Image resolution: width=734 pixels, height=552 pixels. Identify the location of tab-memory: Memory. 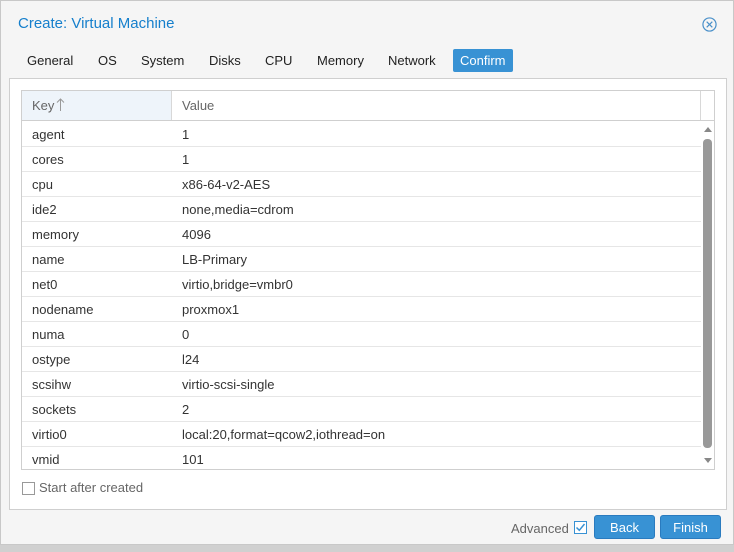
(340, 60).